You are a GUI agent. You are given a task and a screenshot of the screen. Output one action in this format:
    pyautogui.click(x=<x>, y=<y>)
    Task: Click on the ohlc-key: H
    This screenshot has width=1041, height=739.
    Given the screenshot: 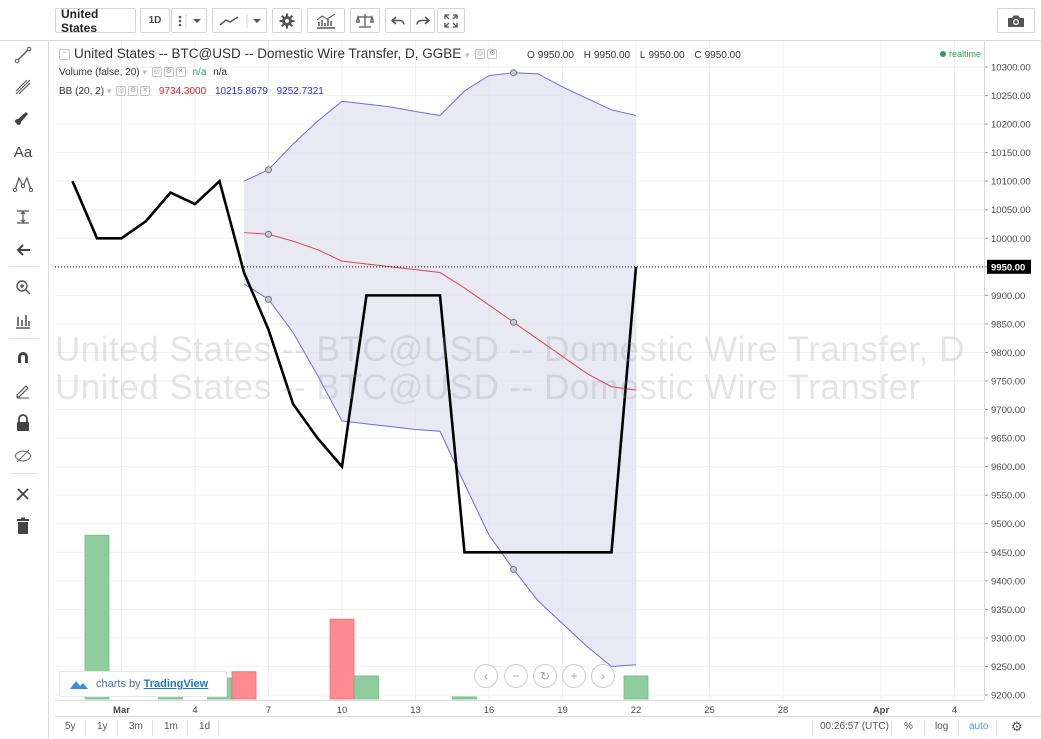 What is the action you would take?
    pyautogui.click(x=587, y=55)
    